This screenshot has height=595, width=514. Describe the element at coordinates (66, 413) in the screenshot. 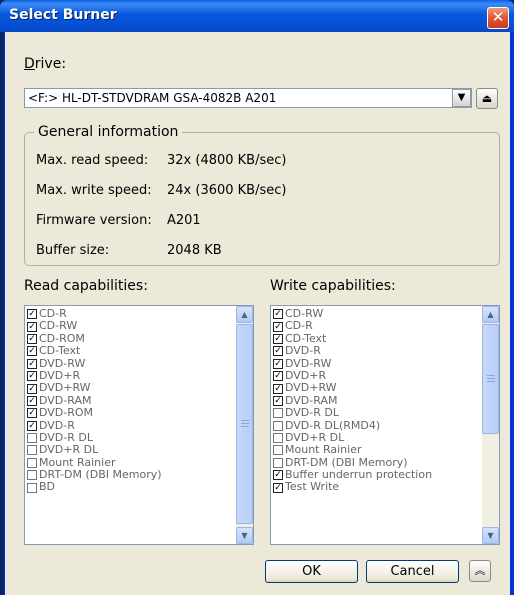

I see `list-item-label: DVD-ROM` at that location.